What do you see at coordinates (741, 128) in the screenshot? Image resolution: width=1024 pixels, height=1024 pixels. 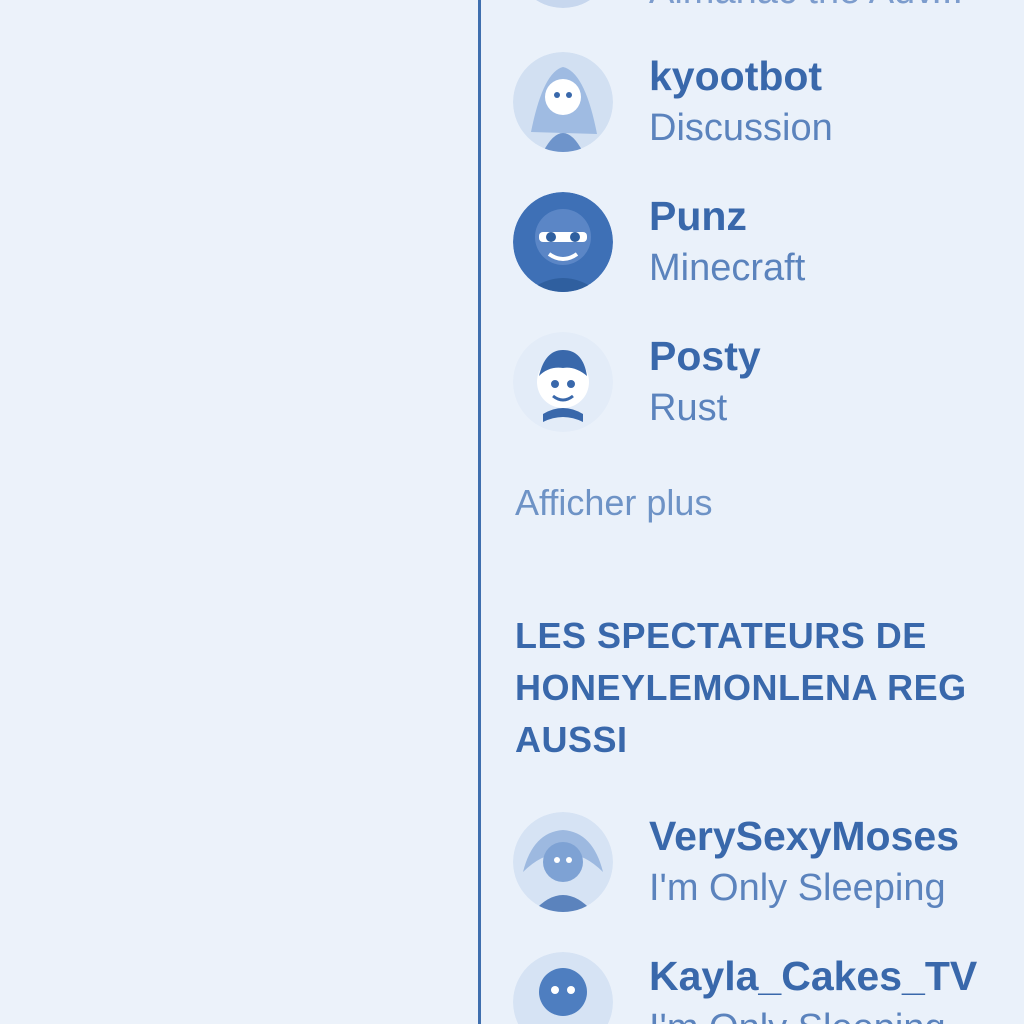 I see `channel-game: Discussion` at bounding box center [741, 128].